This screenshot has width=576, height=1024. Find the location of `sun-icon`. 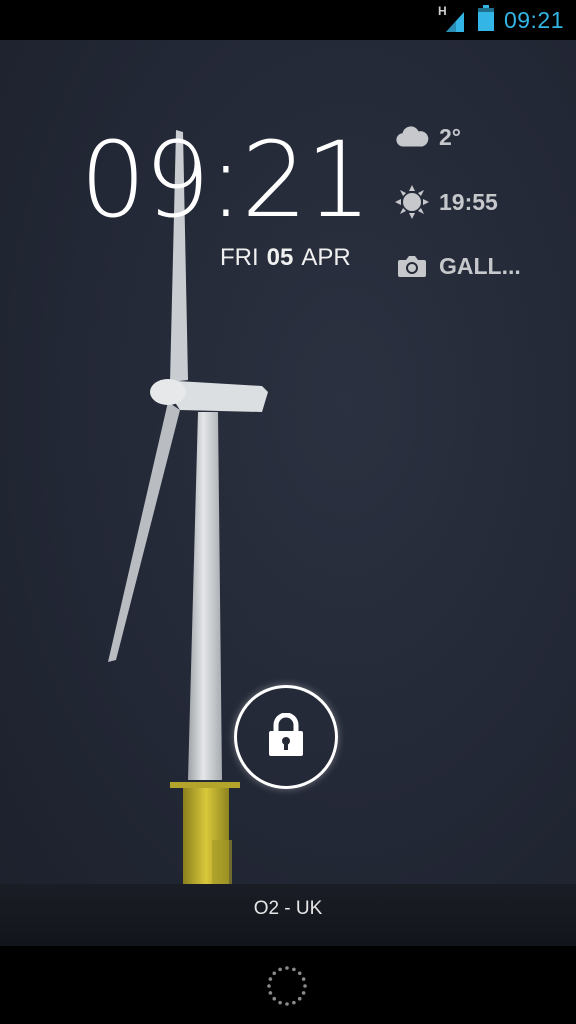

sun-icon is located at coordinates (412, 202).